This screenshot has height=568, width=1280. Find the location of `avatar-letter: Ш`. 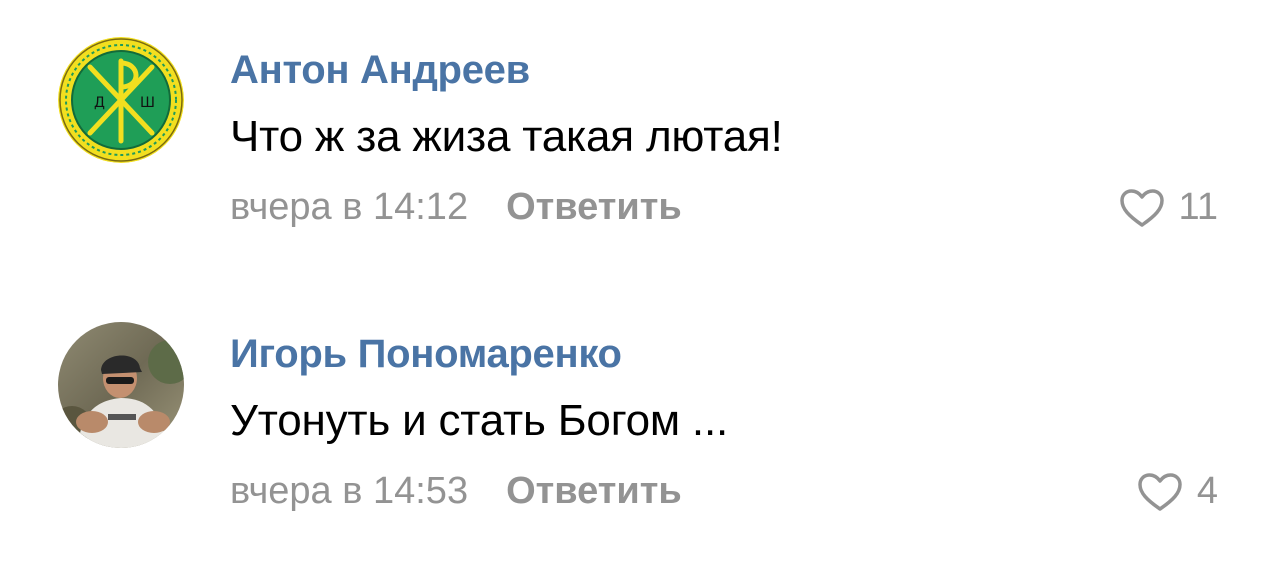

avatar-letter: Ш is located at coordinates (147, 103).